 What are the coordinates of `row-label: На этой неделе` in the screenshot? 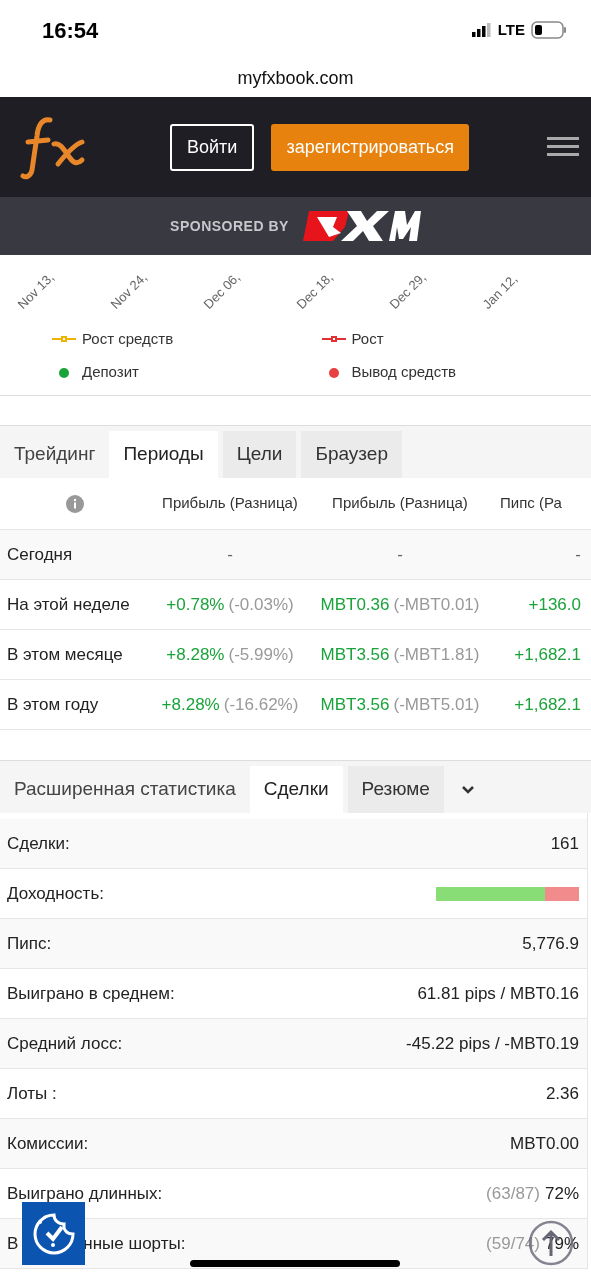 It's located at (68, 604).